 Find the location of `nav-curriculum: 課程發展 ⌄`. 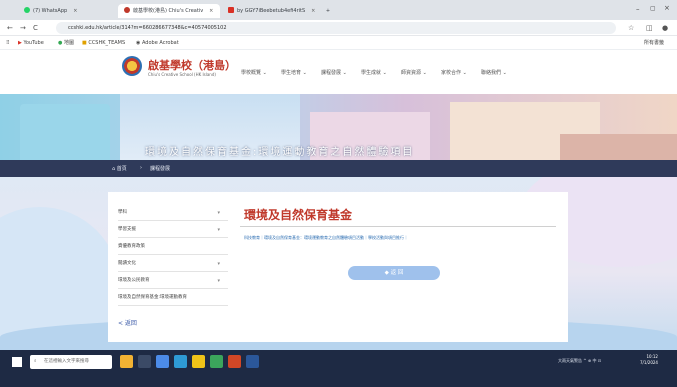

nav-curriculum: 課程發展 ⌄ is located at coordinates (334, 72).